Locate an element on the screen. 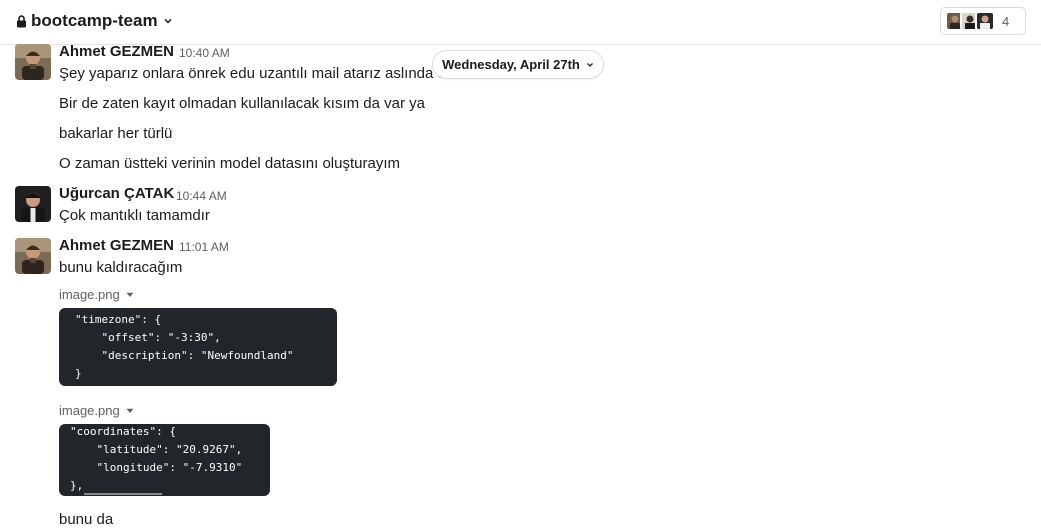 The width and height of the screenshot is (1041, 528). message-author: Uğurcan ÇATAK is located at coordinates (116, 193).